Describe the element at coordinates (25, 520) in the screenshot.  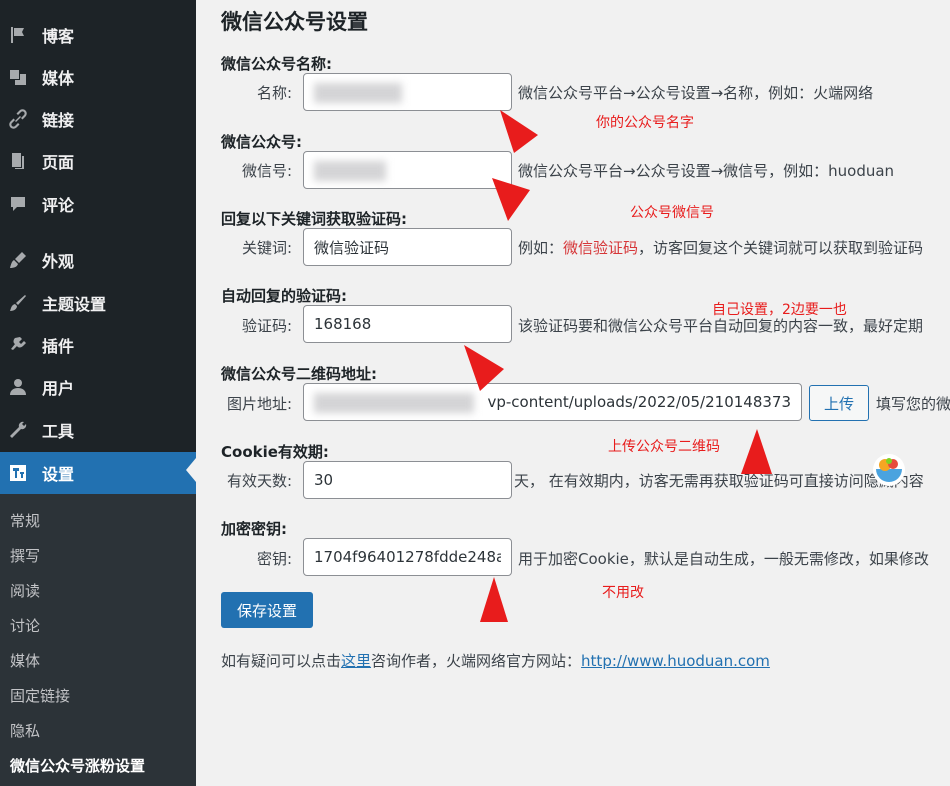
I see `submenu-general: 常规` at that location.